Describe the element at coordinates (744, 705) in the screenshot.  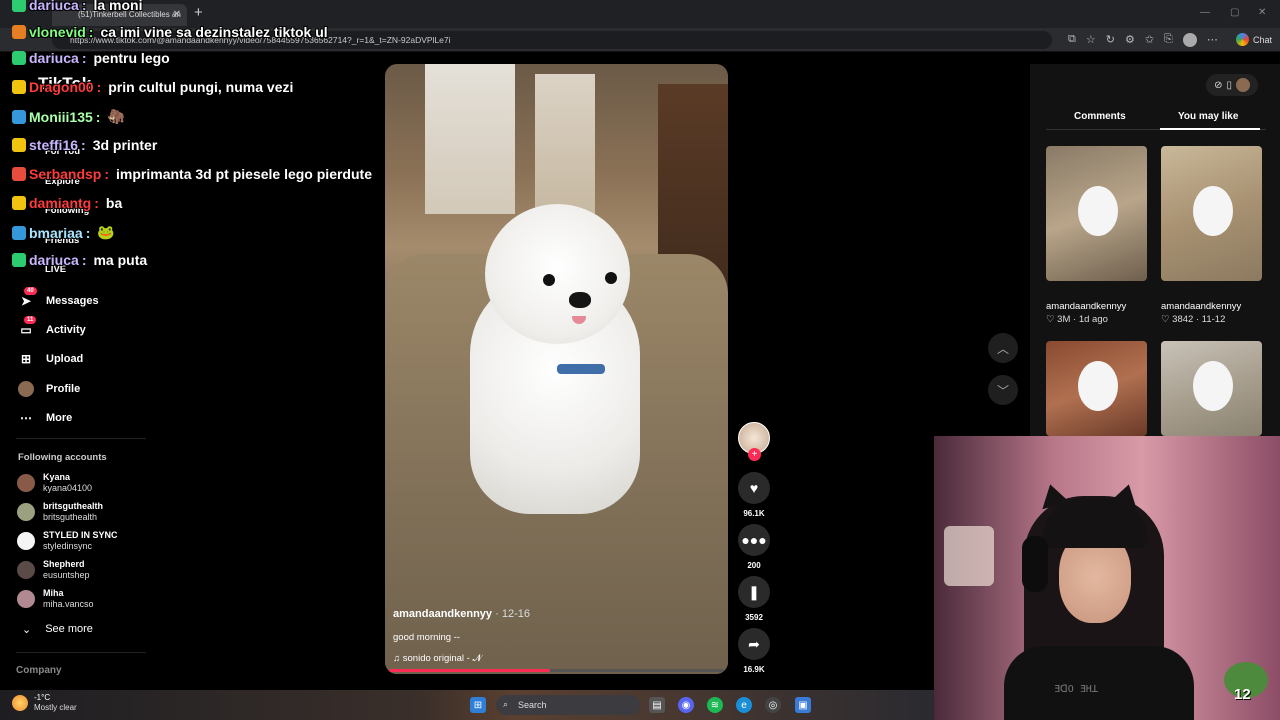
I see `edge-icon: e` at that location.